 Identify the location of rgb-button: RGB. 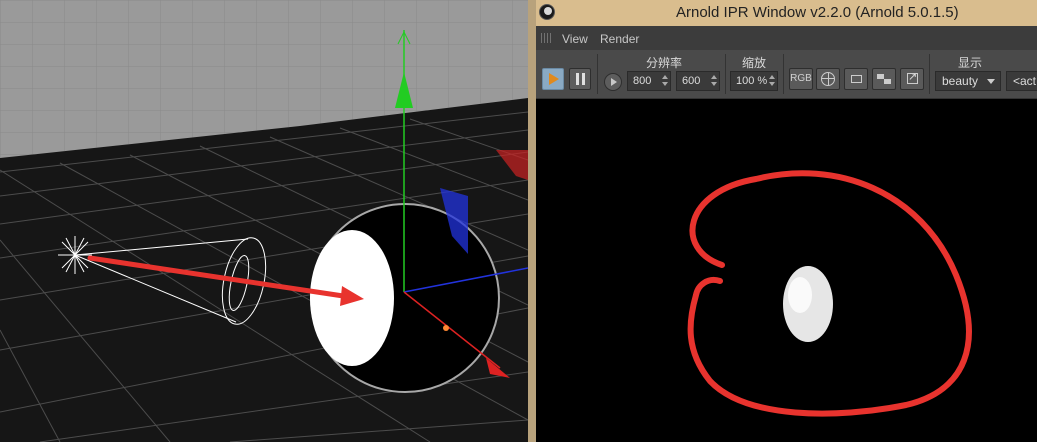
(801, 79).